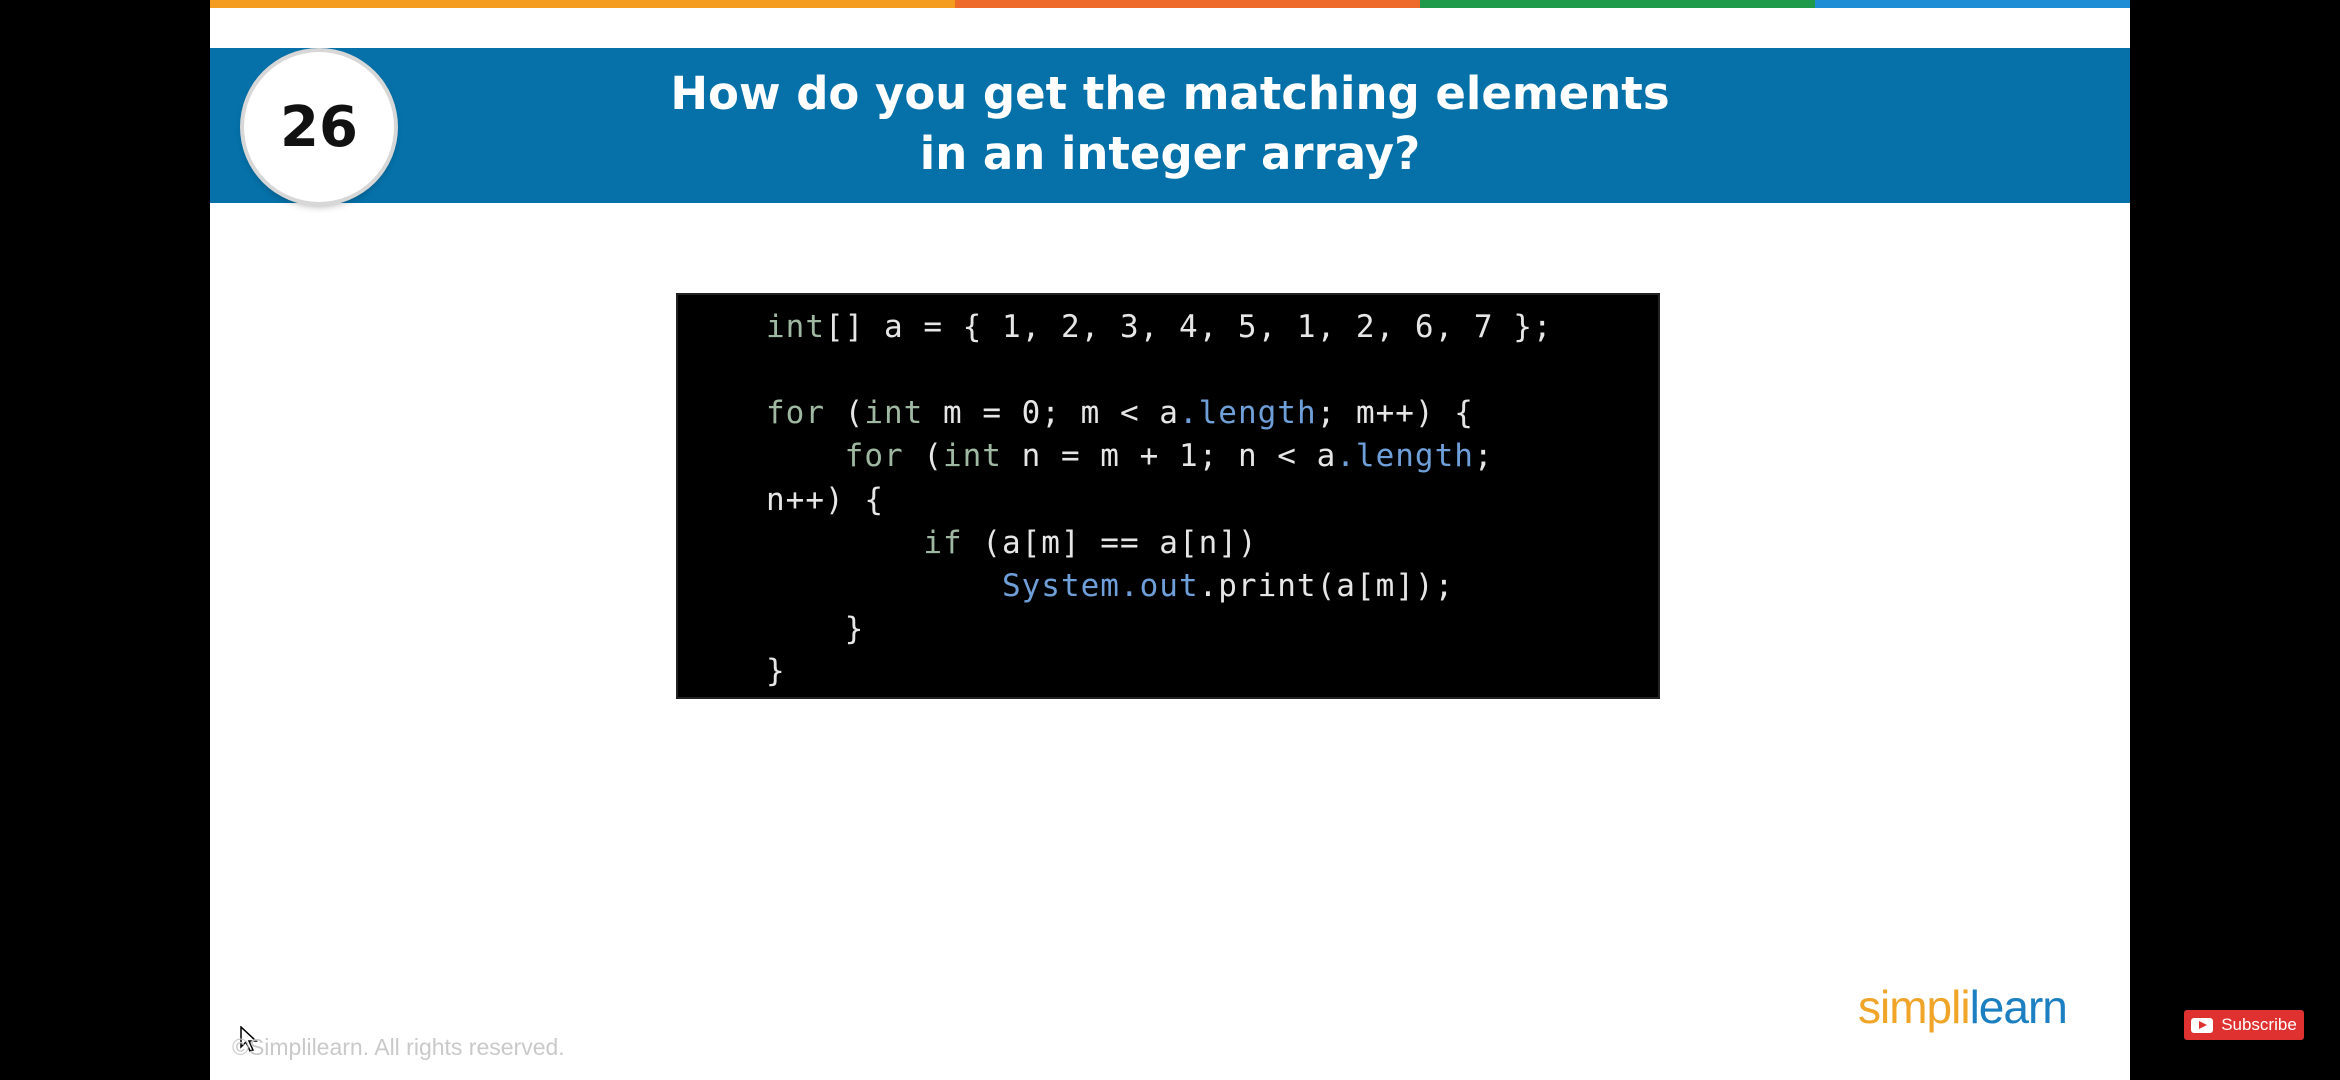 The width and height of the screenshot is (2340, 1080). Describe the element at coordinates (1170, 4) in the screenshot. I see `top-color-strip` at that location.